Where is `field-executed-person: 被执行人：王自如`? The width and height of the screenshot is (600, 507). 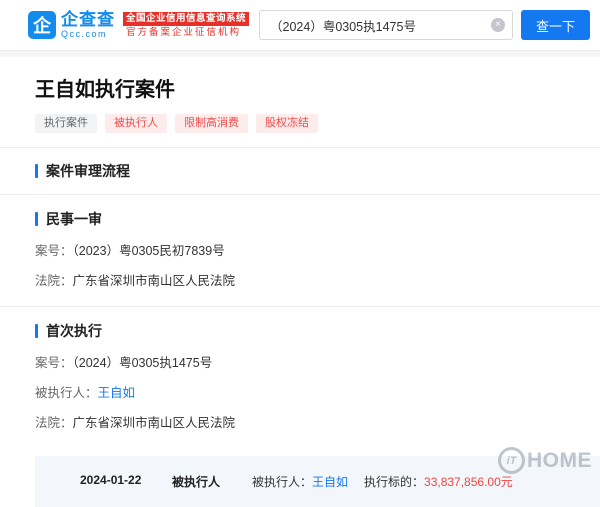 field-executed-person: 被执行人：王自如 is located at coordinates (317, 391).